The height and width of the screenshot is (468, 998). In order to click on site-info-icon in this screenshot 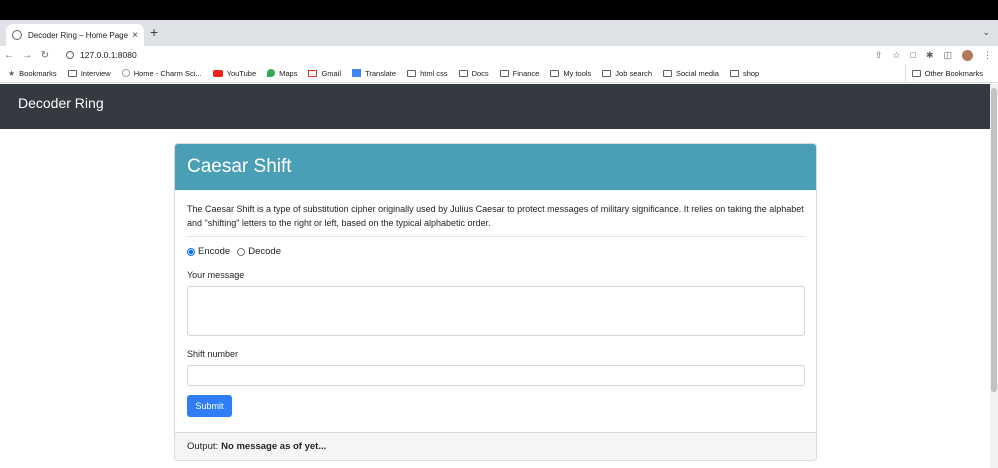, I will do `click(70, 55)`.